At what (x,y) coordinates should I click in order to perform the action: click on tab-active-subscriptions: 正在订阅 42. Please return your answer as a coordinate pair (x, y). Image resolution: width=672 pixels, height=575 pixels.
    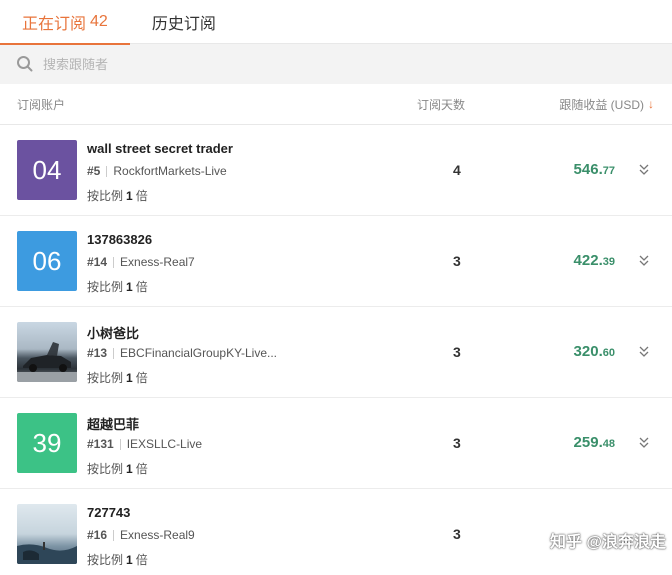
    Looking at the image, I should click on (65, 22).